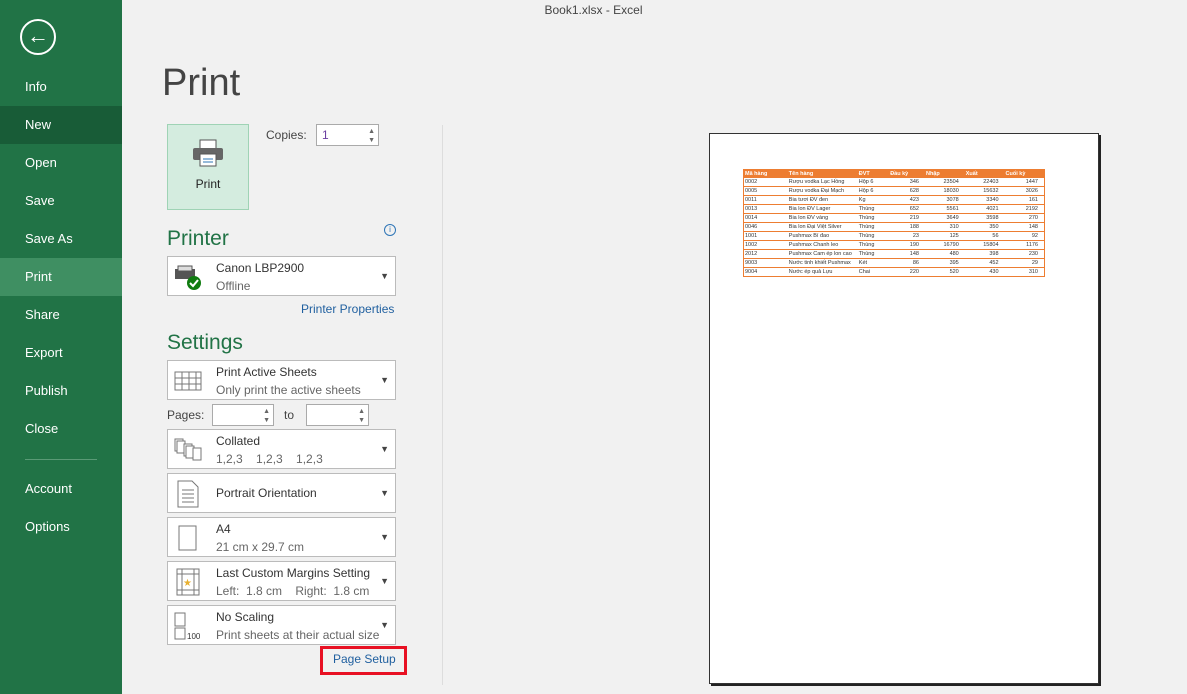  Describe the element at coordinates (907, 227) in the screenshot. I see `preview-cell: 188` at that location.